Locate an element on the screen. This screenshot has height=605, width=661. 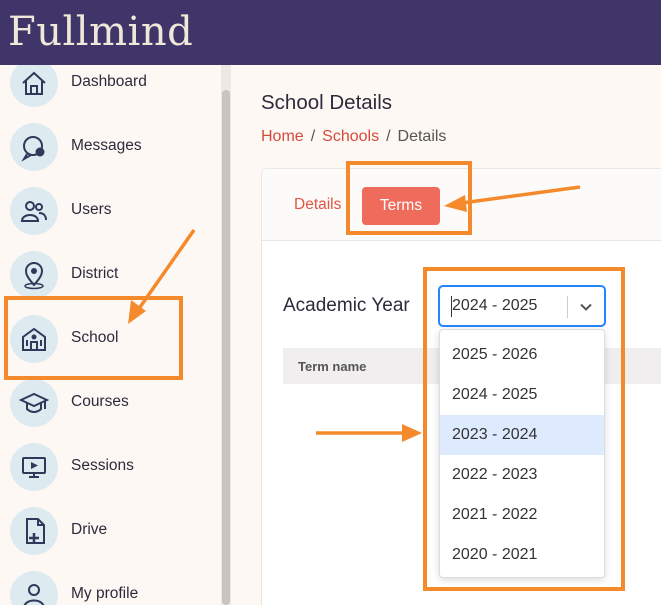
breadcrumb: Home / Schools / Details is located at coordinates (353, 137).